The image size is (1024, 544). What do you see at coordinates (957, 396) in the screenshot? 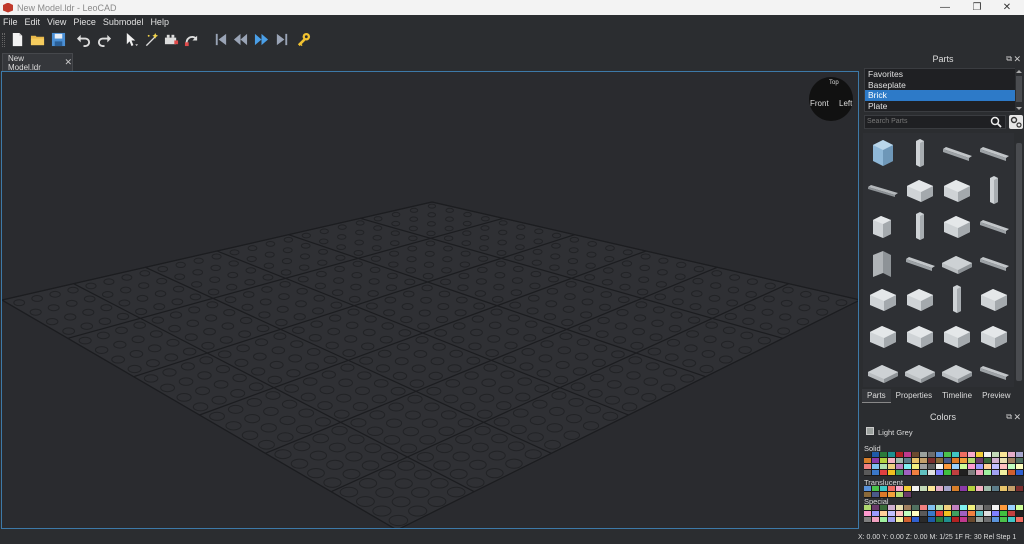
I see `tab-timeline: Timeline` at bounding box center [957, 396].